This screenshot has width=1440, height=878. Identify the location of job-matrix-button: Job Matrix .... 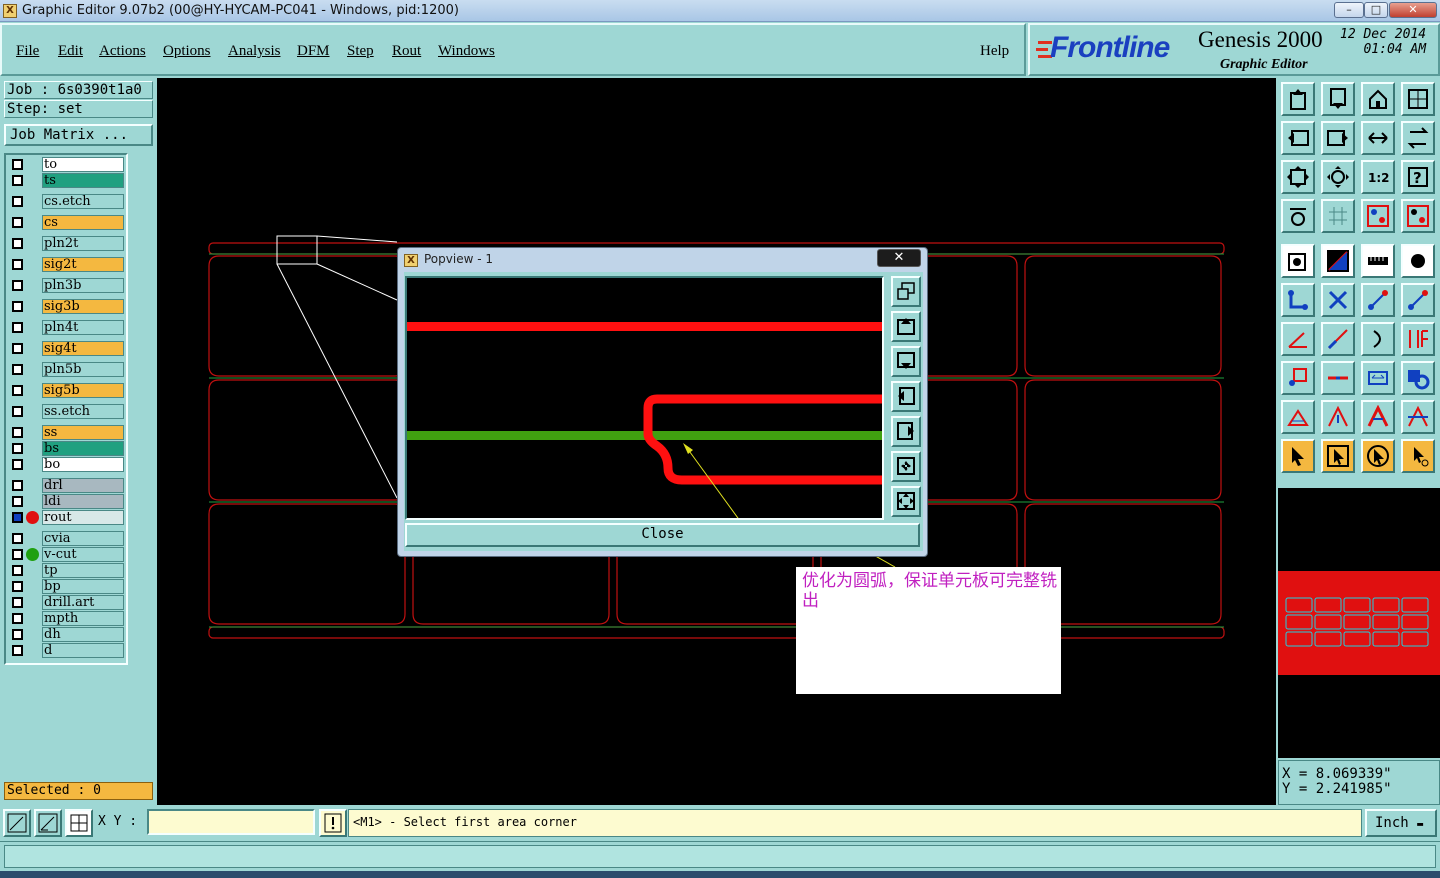
(78, 135).